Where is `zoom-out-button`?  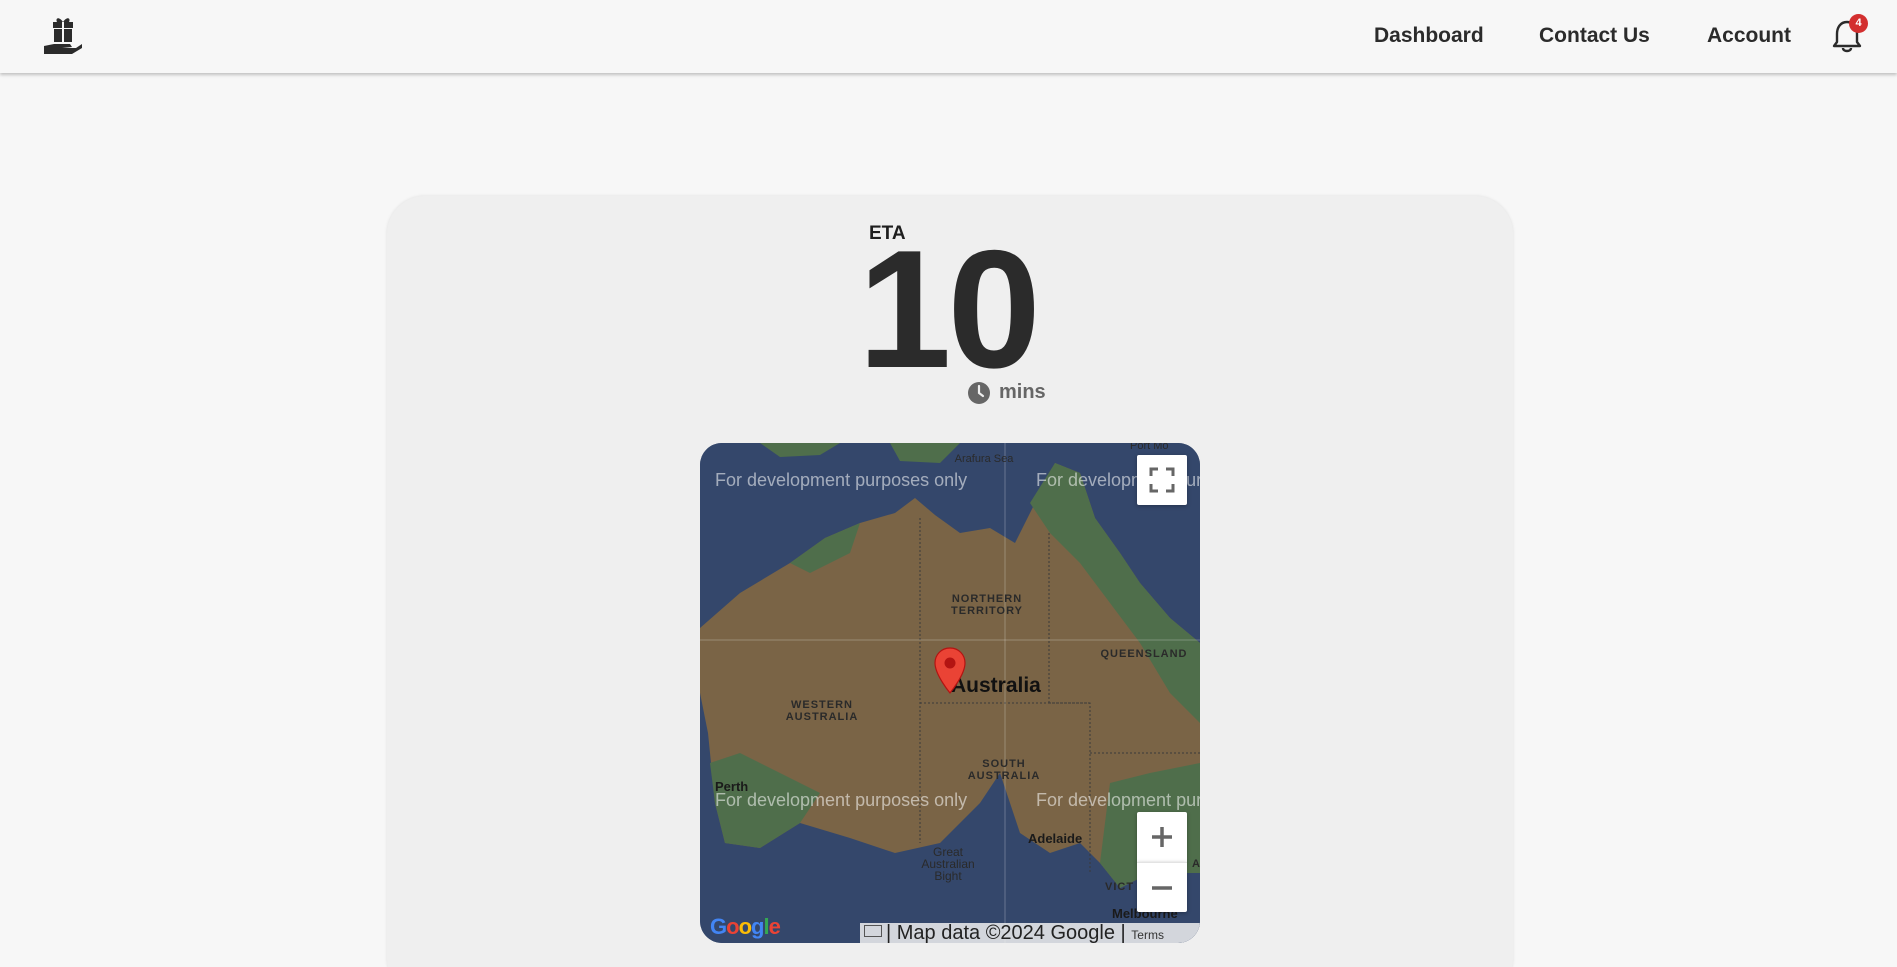
zoom-out-button is located at coordinates (1162, 887).